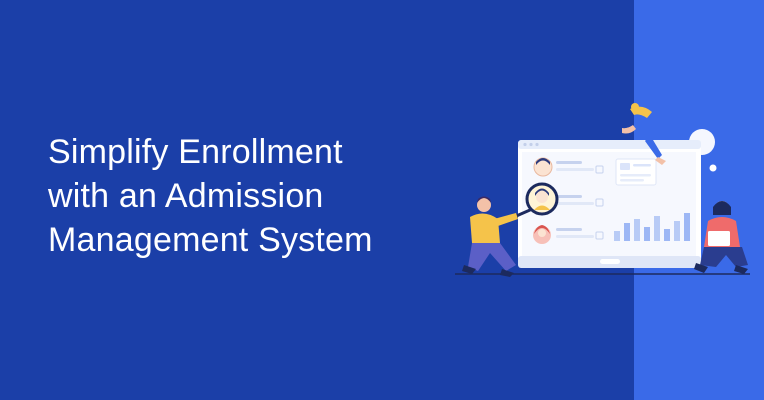 The width and height of the screenshot is (764, 400). I want to click on avatar-icon, so click(543, 167).